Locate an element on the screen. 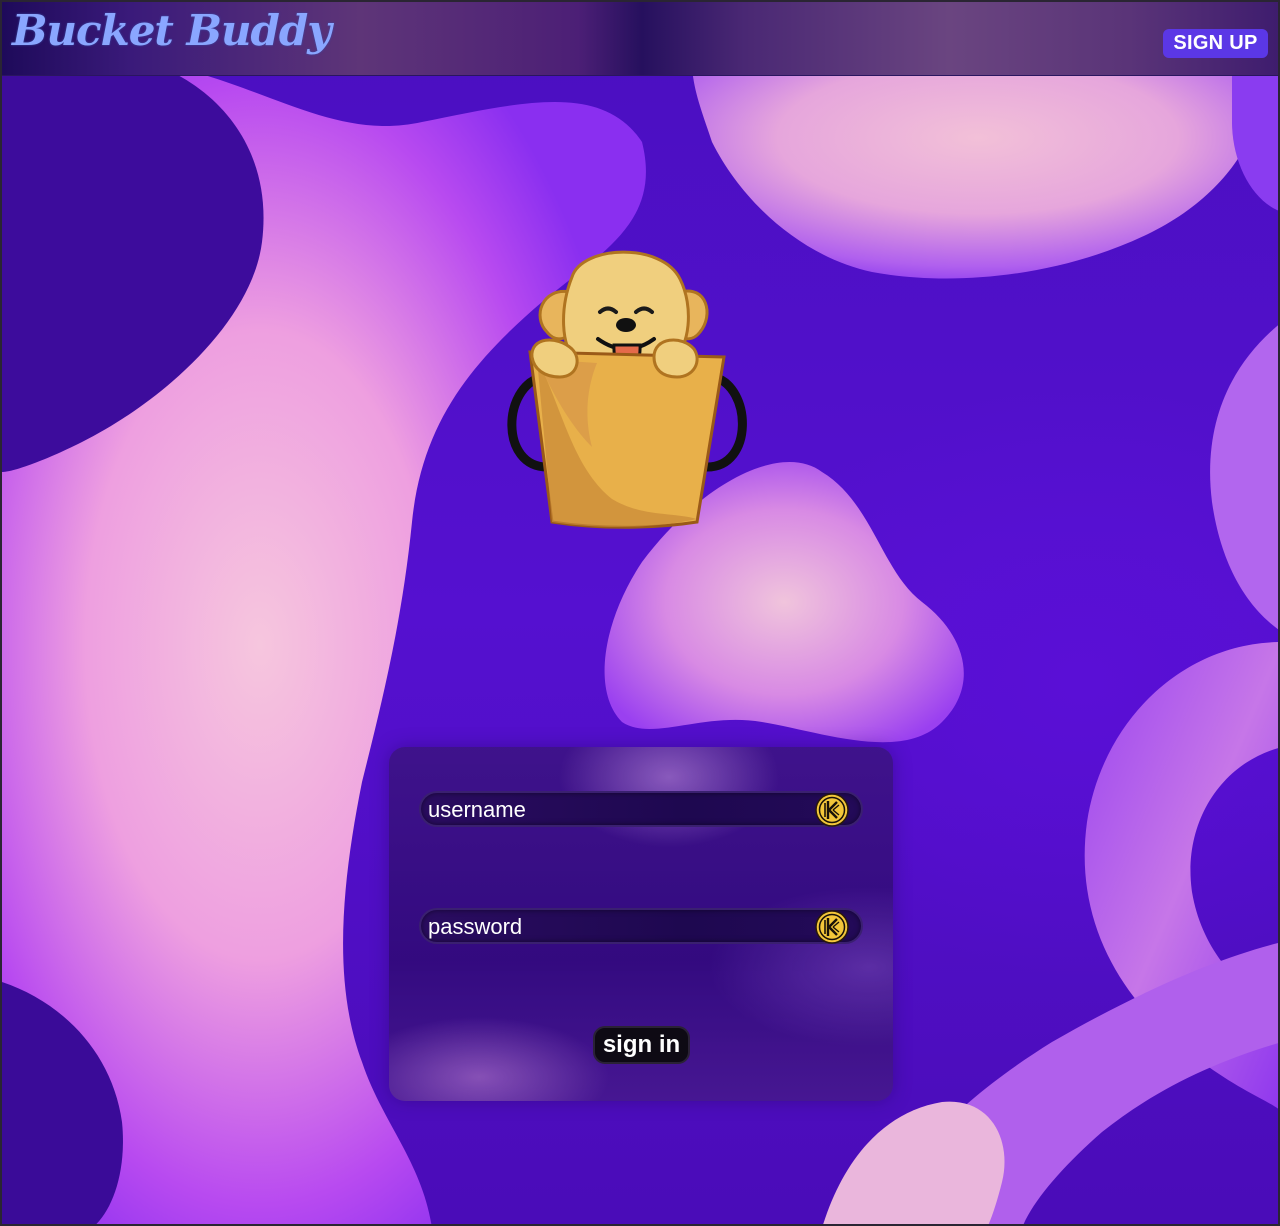 The height and width of the screenshot is (1226, 1280). top-navigation-bar: Bucket Buddy SIGN UP is located at coordinates (640, 39).